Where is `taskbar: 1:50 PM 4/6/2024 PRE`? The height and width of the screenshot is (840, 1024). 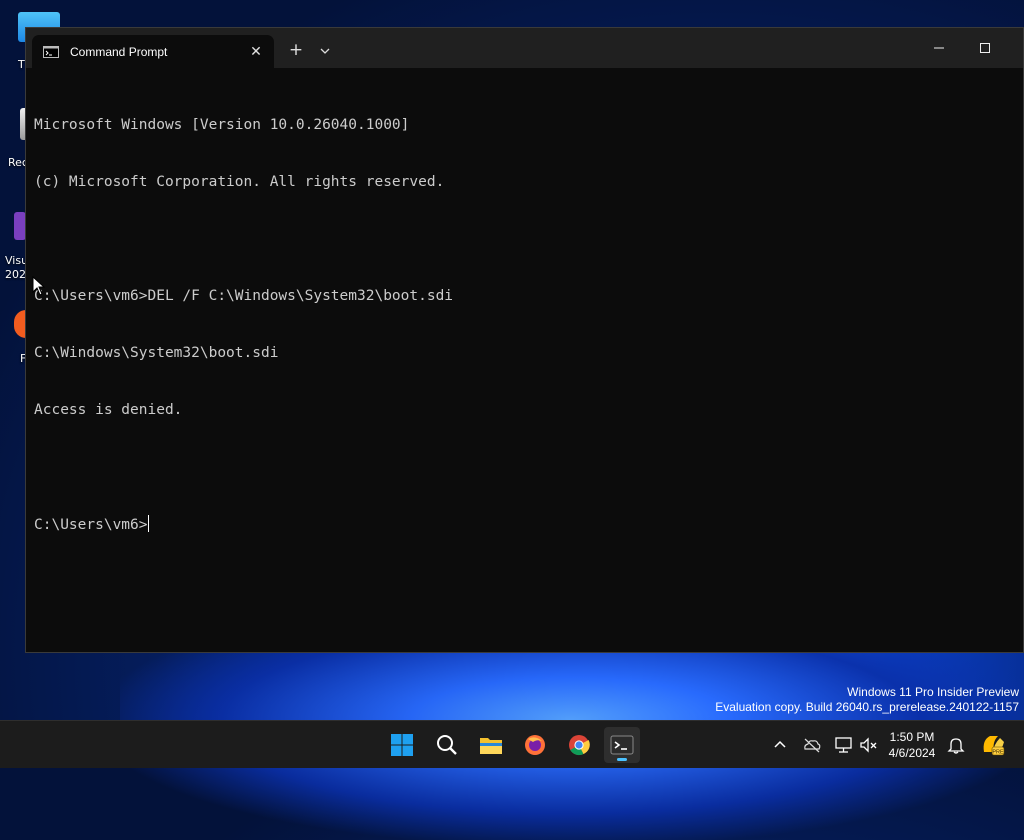
taskbar: 1:50 PM 4/6/2024 PRE is located at coordinates (512, 744).